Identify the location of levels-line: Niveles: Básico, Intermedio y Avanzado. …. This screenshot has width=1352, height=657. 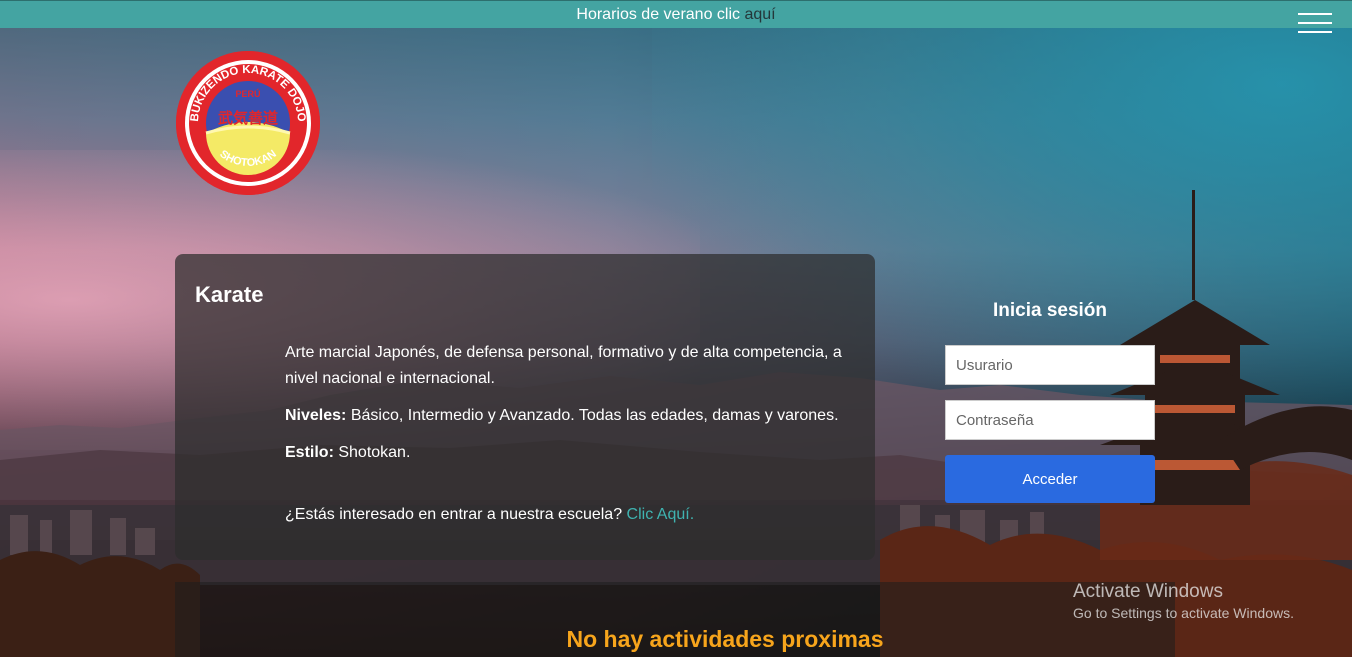
(570, 416).